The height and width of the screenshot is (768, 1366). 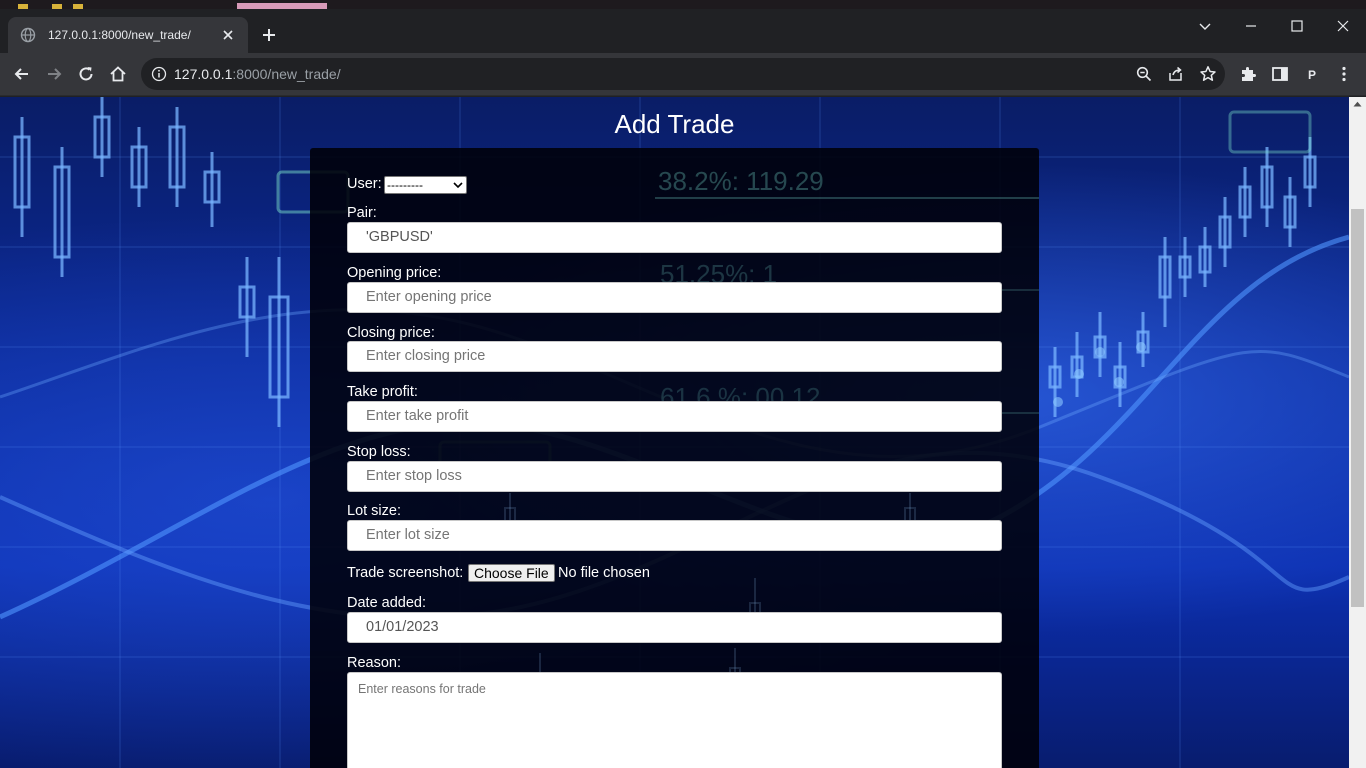 I want to click on page-title: Add Trade, so click(x=674, y=124).